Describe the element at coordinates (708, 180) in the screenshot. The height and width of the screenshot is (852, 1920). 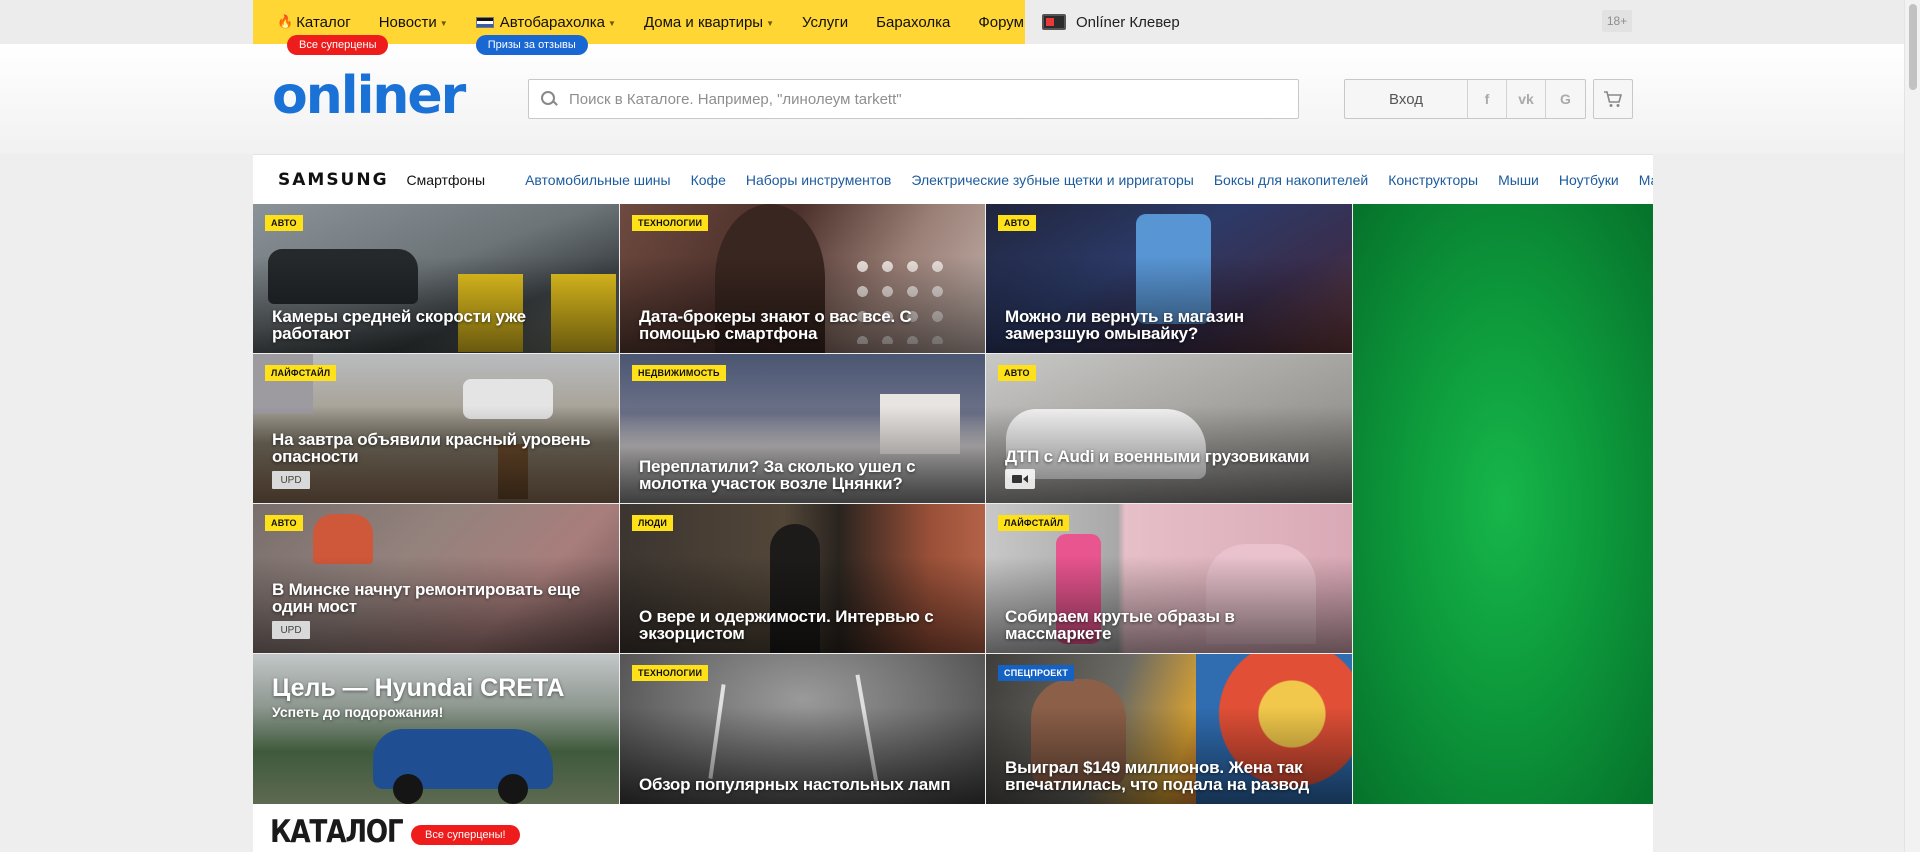
I see `category-link: Кофе` at that location.